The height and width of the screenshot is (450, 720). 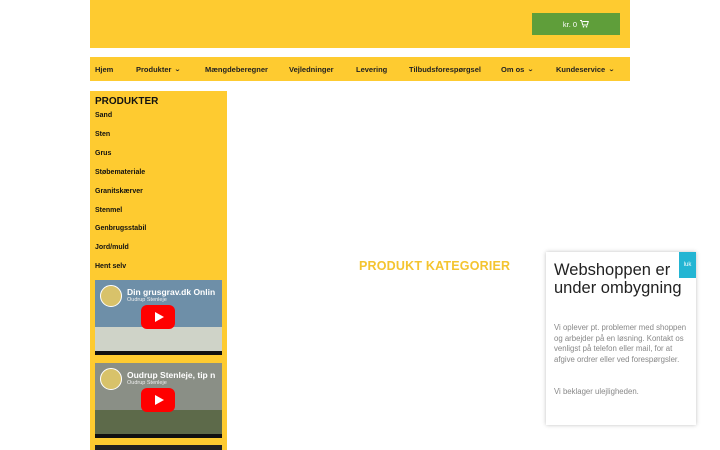 I want to click on popup-note: Vi beklager ulejligheden., so click(x=596, y=391).